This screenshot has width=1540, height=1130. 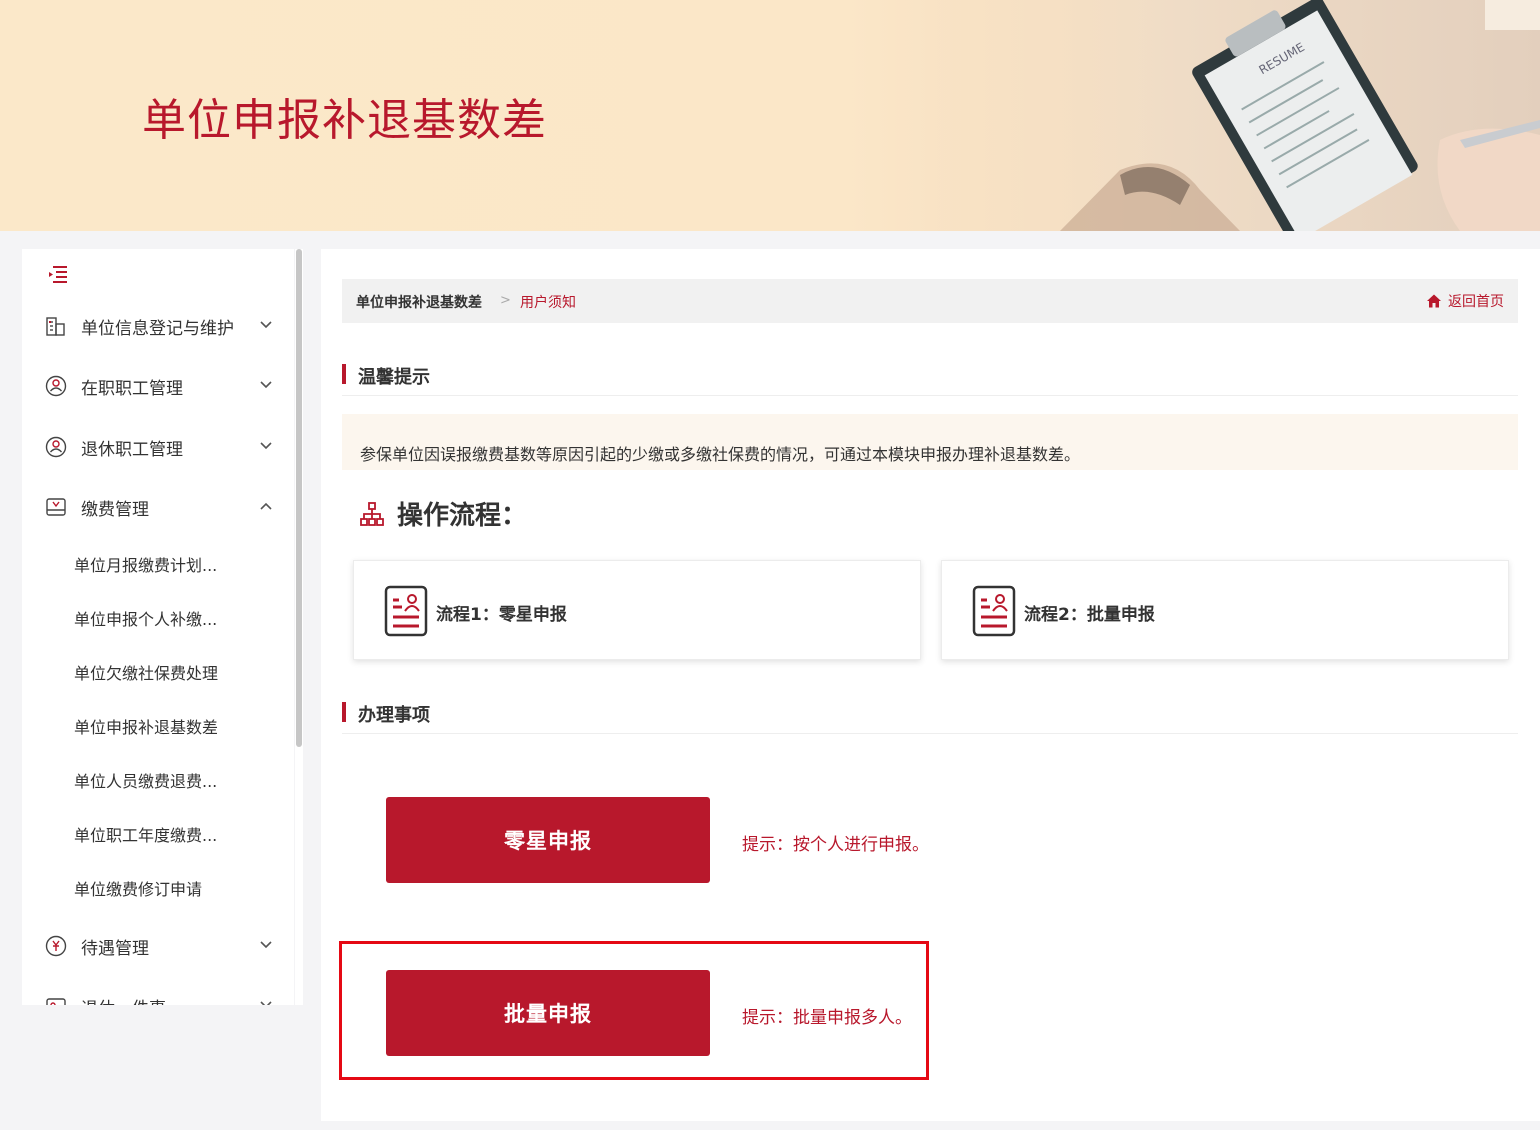 What do you see at coordinates (299, 498) in the screenshot?
I see `sidebar-scrollbar-thumb` at bounding box center [299, 498].